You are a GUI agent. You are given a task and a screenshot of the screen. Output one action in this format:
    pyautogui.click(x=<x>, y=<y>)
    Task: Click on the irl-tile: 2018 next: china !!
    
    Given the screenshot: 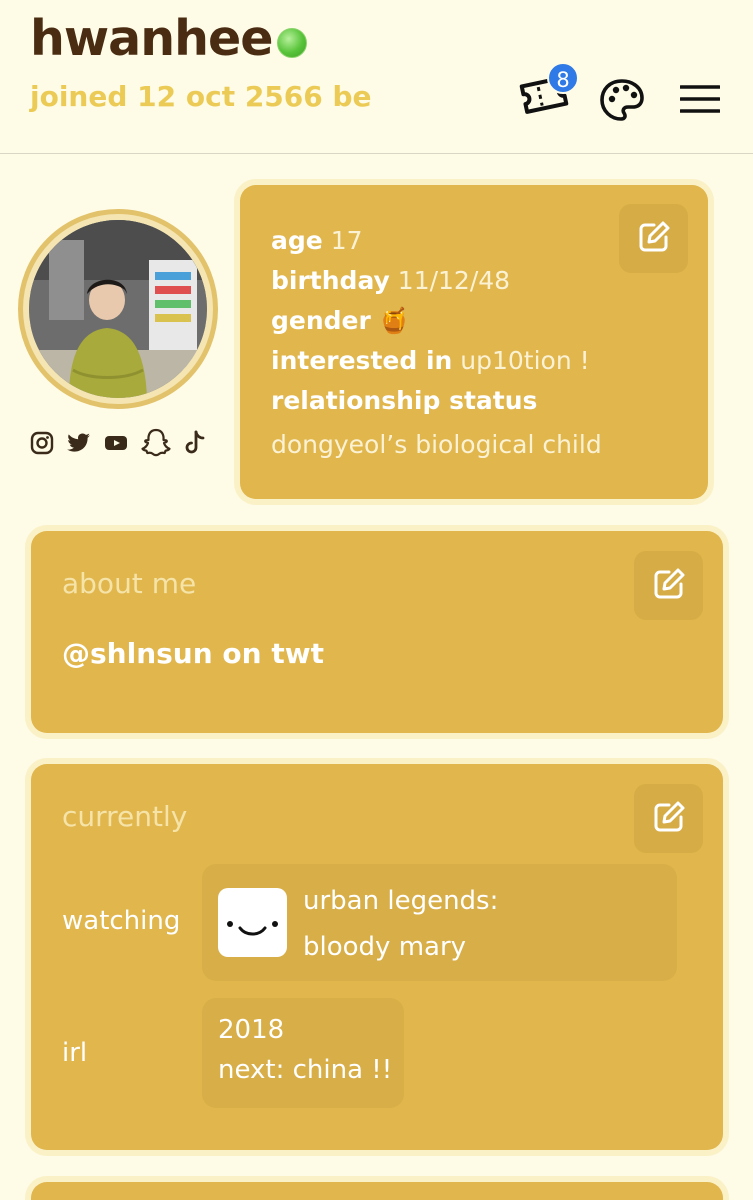 What is the action you would take?
    pyautogui.click(x=303, y=1053)
    